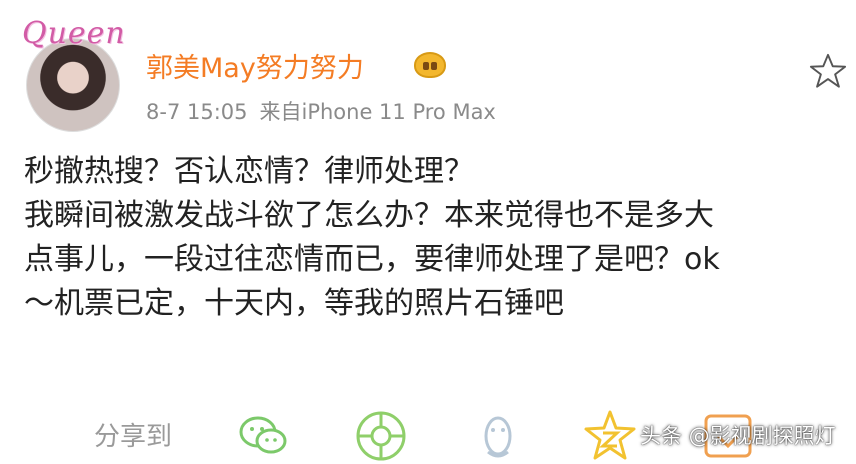 This screenshot has height=464, width=856. I want to click on avatar-queen-logo: Queen, so click(74, 33).